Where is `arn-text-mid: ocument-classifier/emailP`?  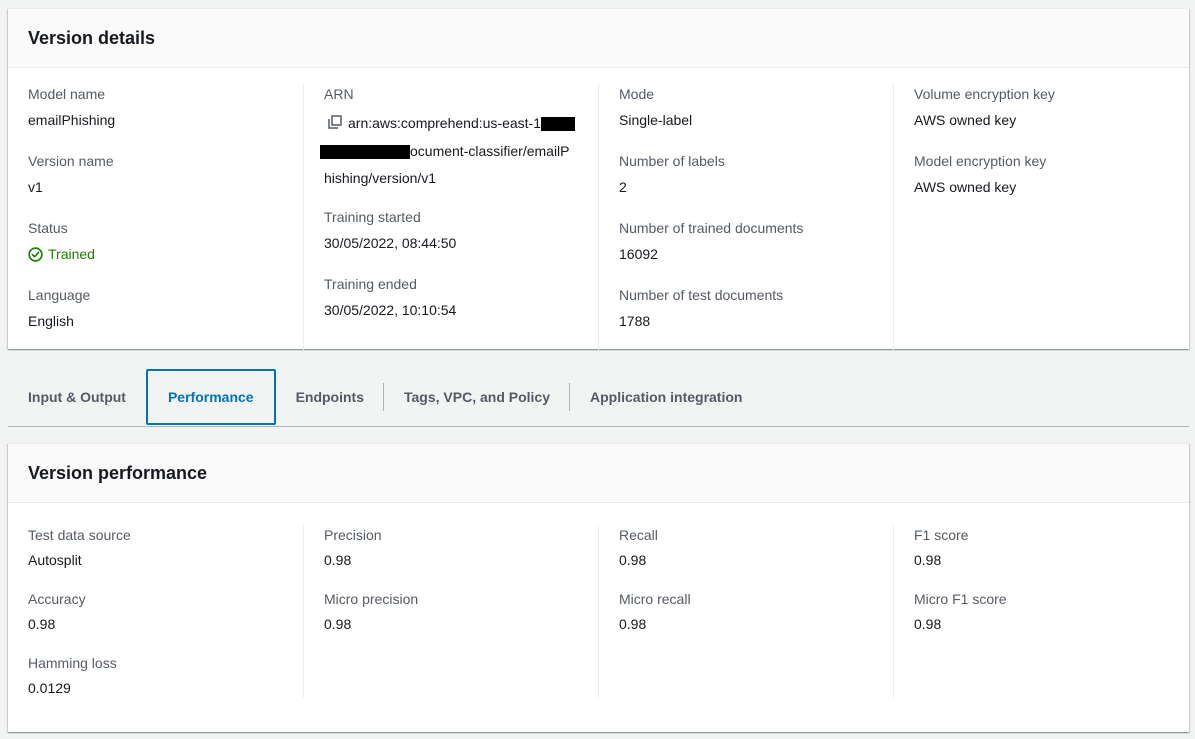 arn-text-mid: ocument-classifier/emailP is located at coordinates (490, 150).